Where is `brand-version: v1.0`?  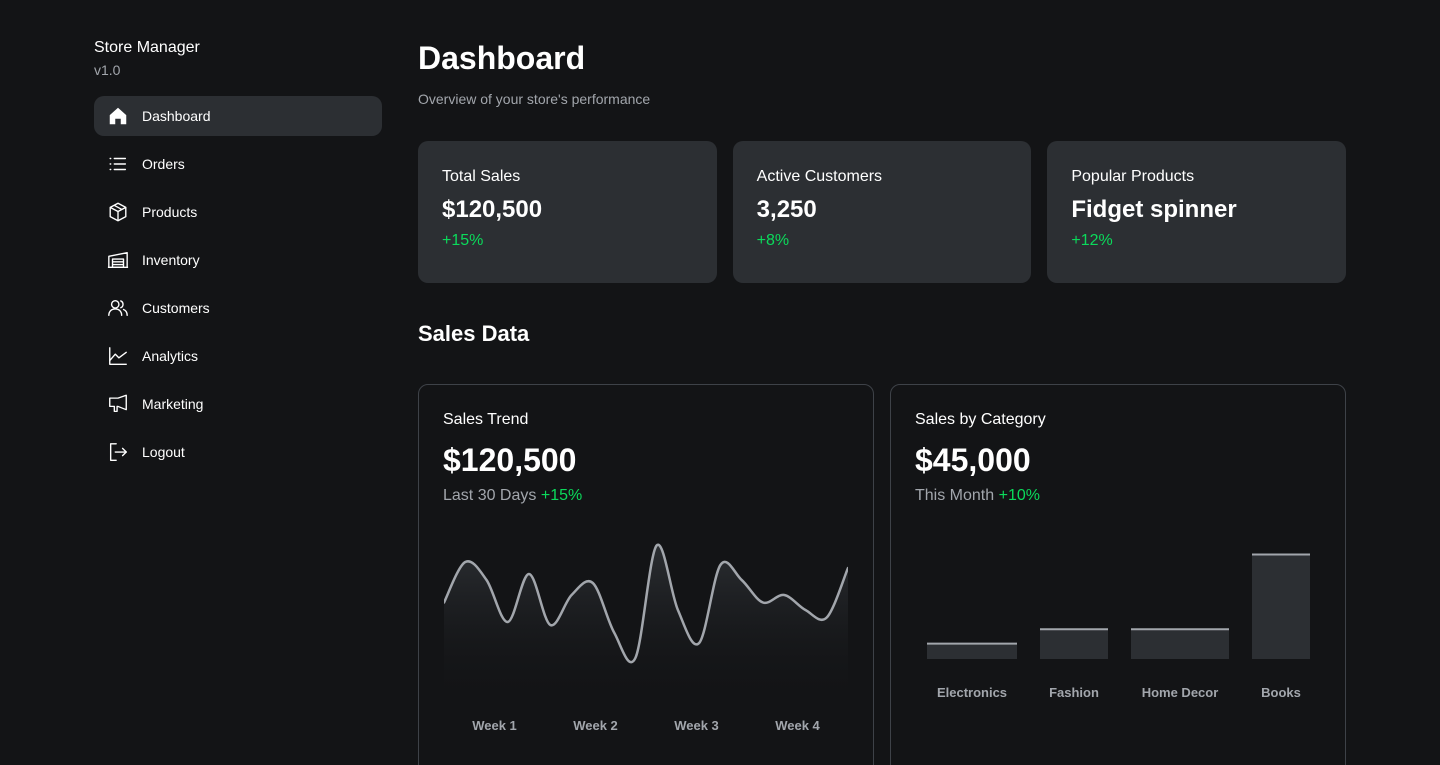
brand-version: v1.0 is located at coordinates (107, 70).